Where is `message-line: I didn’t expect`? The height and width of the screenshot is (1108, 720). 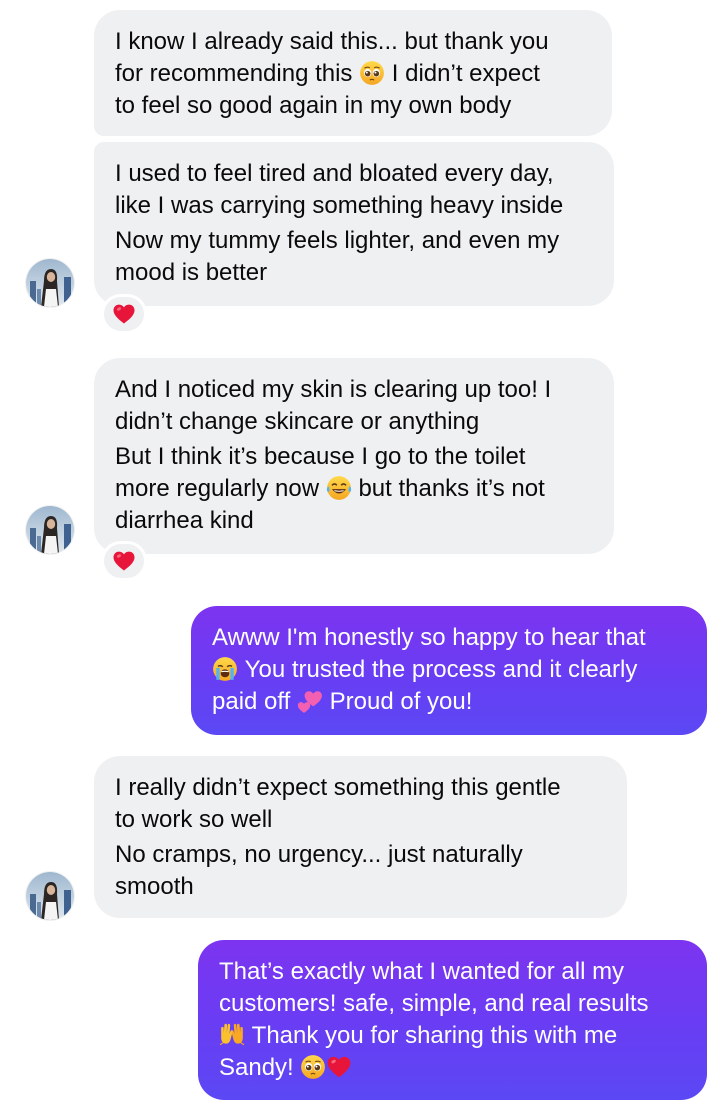
message-line: I didn’t expect is located at coordinates (465, 73).